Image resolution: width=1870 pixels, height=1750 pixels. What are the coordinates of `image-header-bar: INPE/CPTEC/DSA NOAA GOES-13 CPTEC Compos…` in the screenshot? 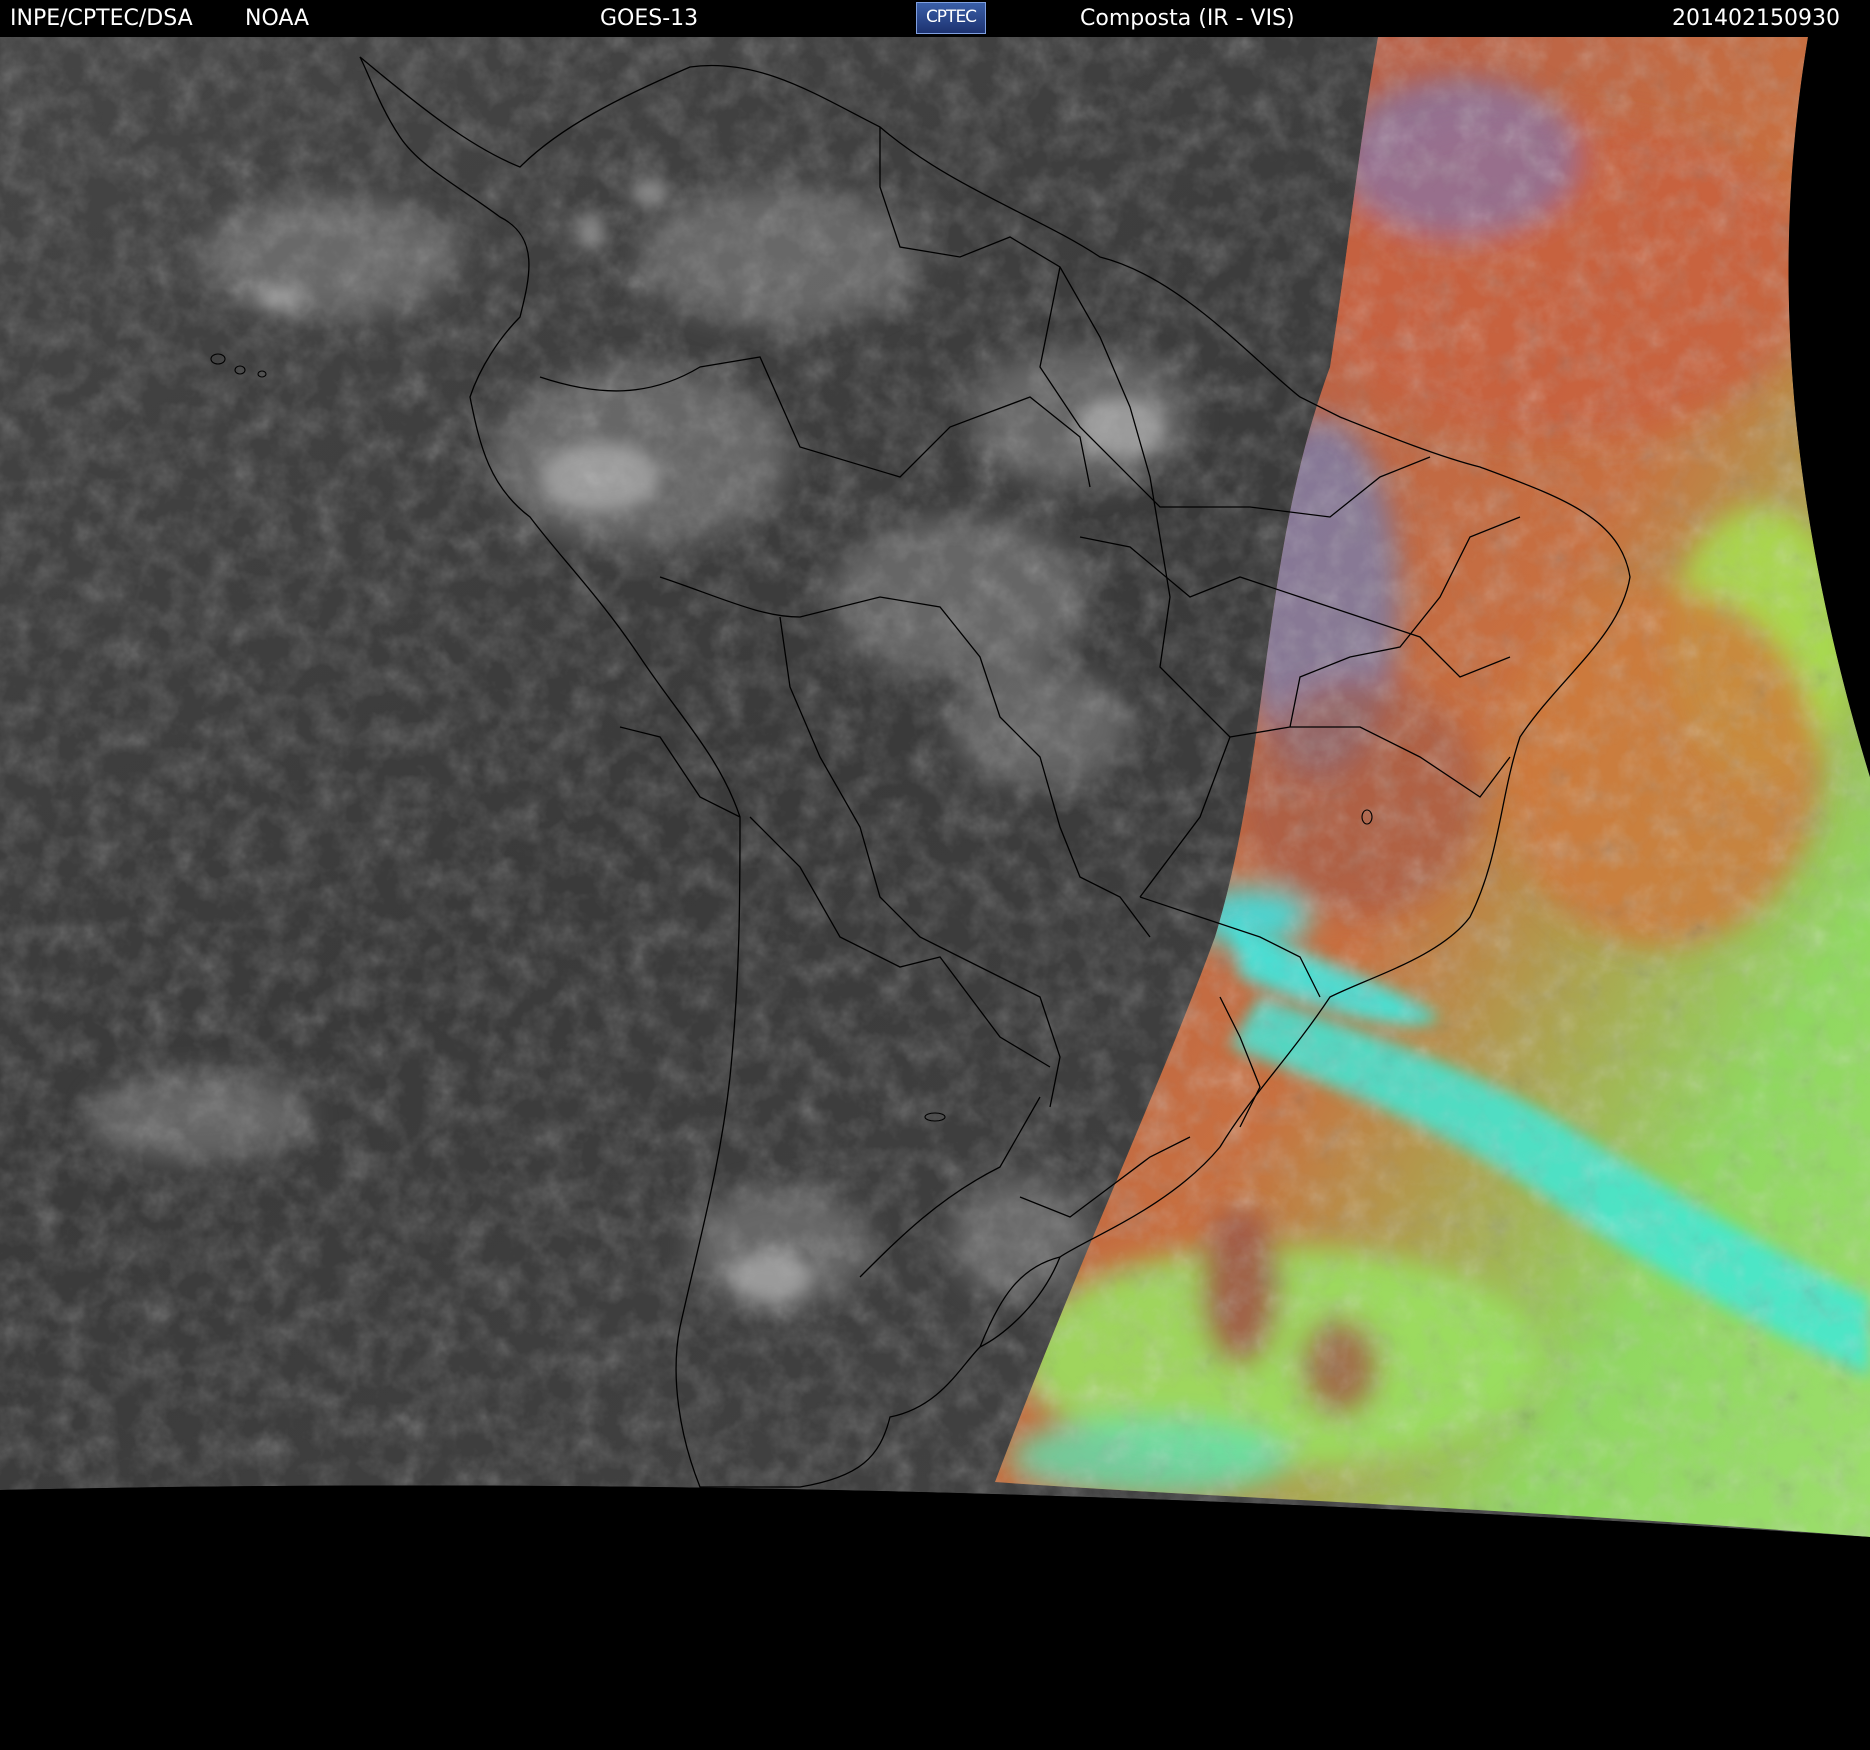 It's located at (935, 18).